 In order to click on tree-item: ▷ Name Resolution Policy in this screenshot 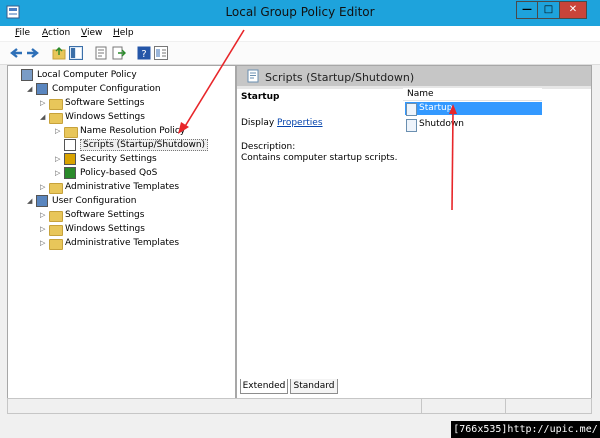, I will do `click(120, 131)`.